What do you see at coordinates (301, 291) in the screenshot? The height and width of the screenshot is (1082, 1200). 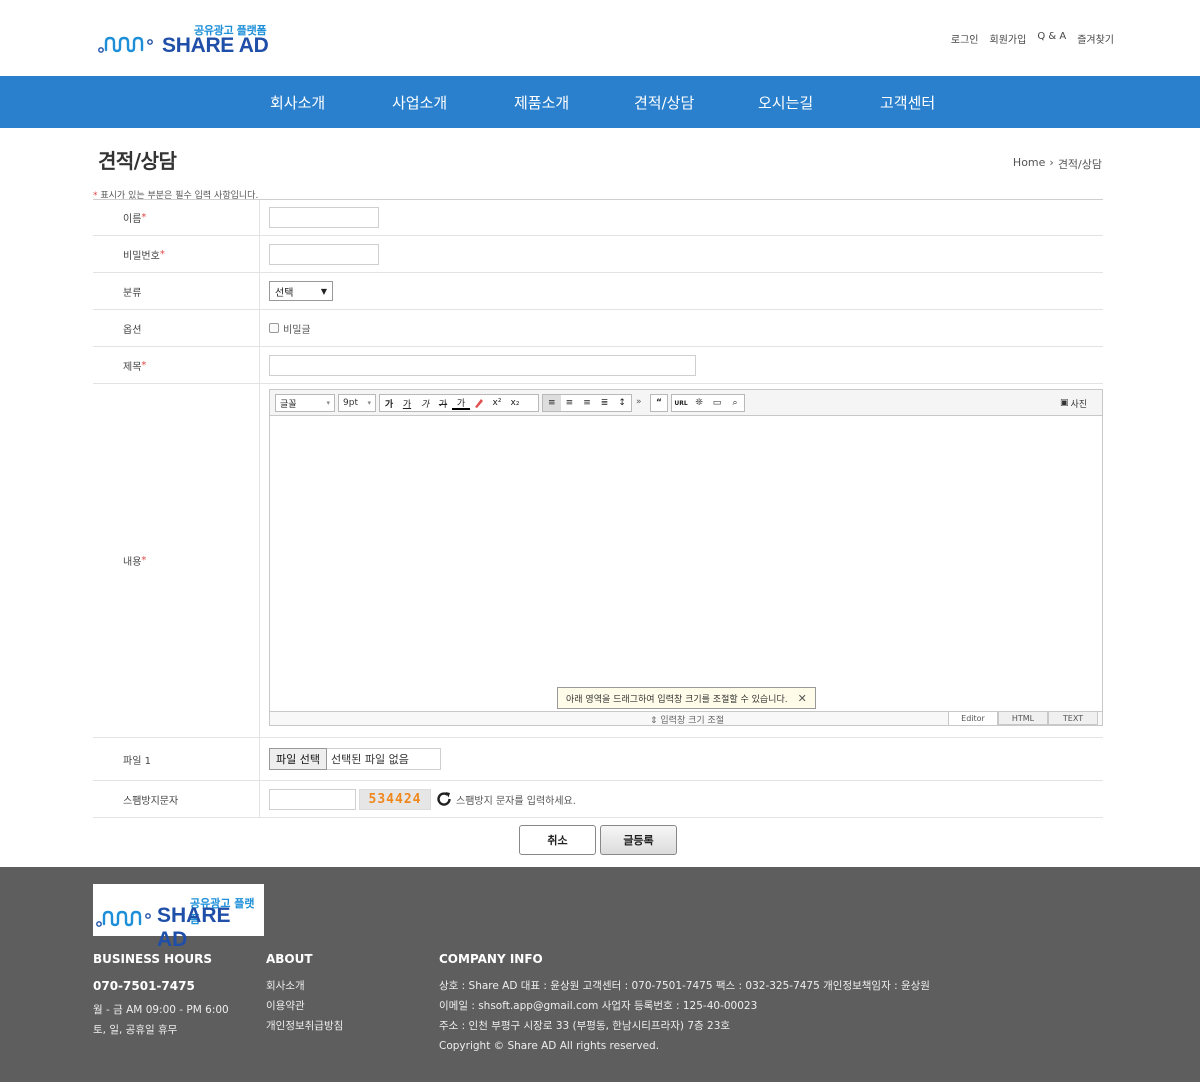 I see `category-select: 선택 ▼` at bounding box center [301, 291].